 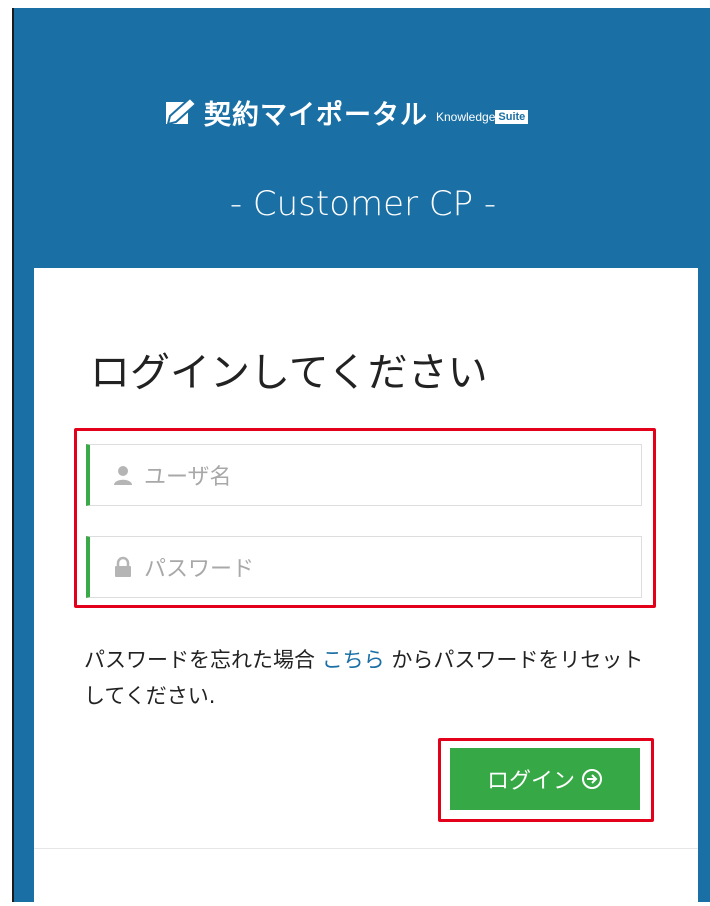 What do you see at coordinates (199, 569) in the screenshot?
I see `password-placeholder: パスワード` at bounding box center [199, 569].